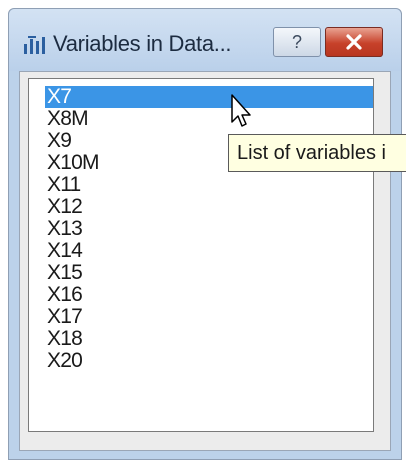 The image size is (406, 463). Describe the element at coordinates (209, 317) in the screenshot. I see `list-item: X17` at that location.